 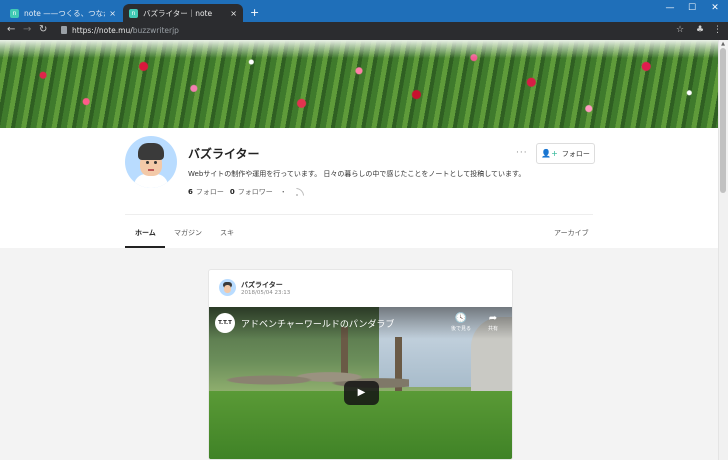 I want to click on back-arrow-icon: ←, so click(x=11, y=29).